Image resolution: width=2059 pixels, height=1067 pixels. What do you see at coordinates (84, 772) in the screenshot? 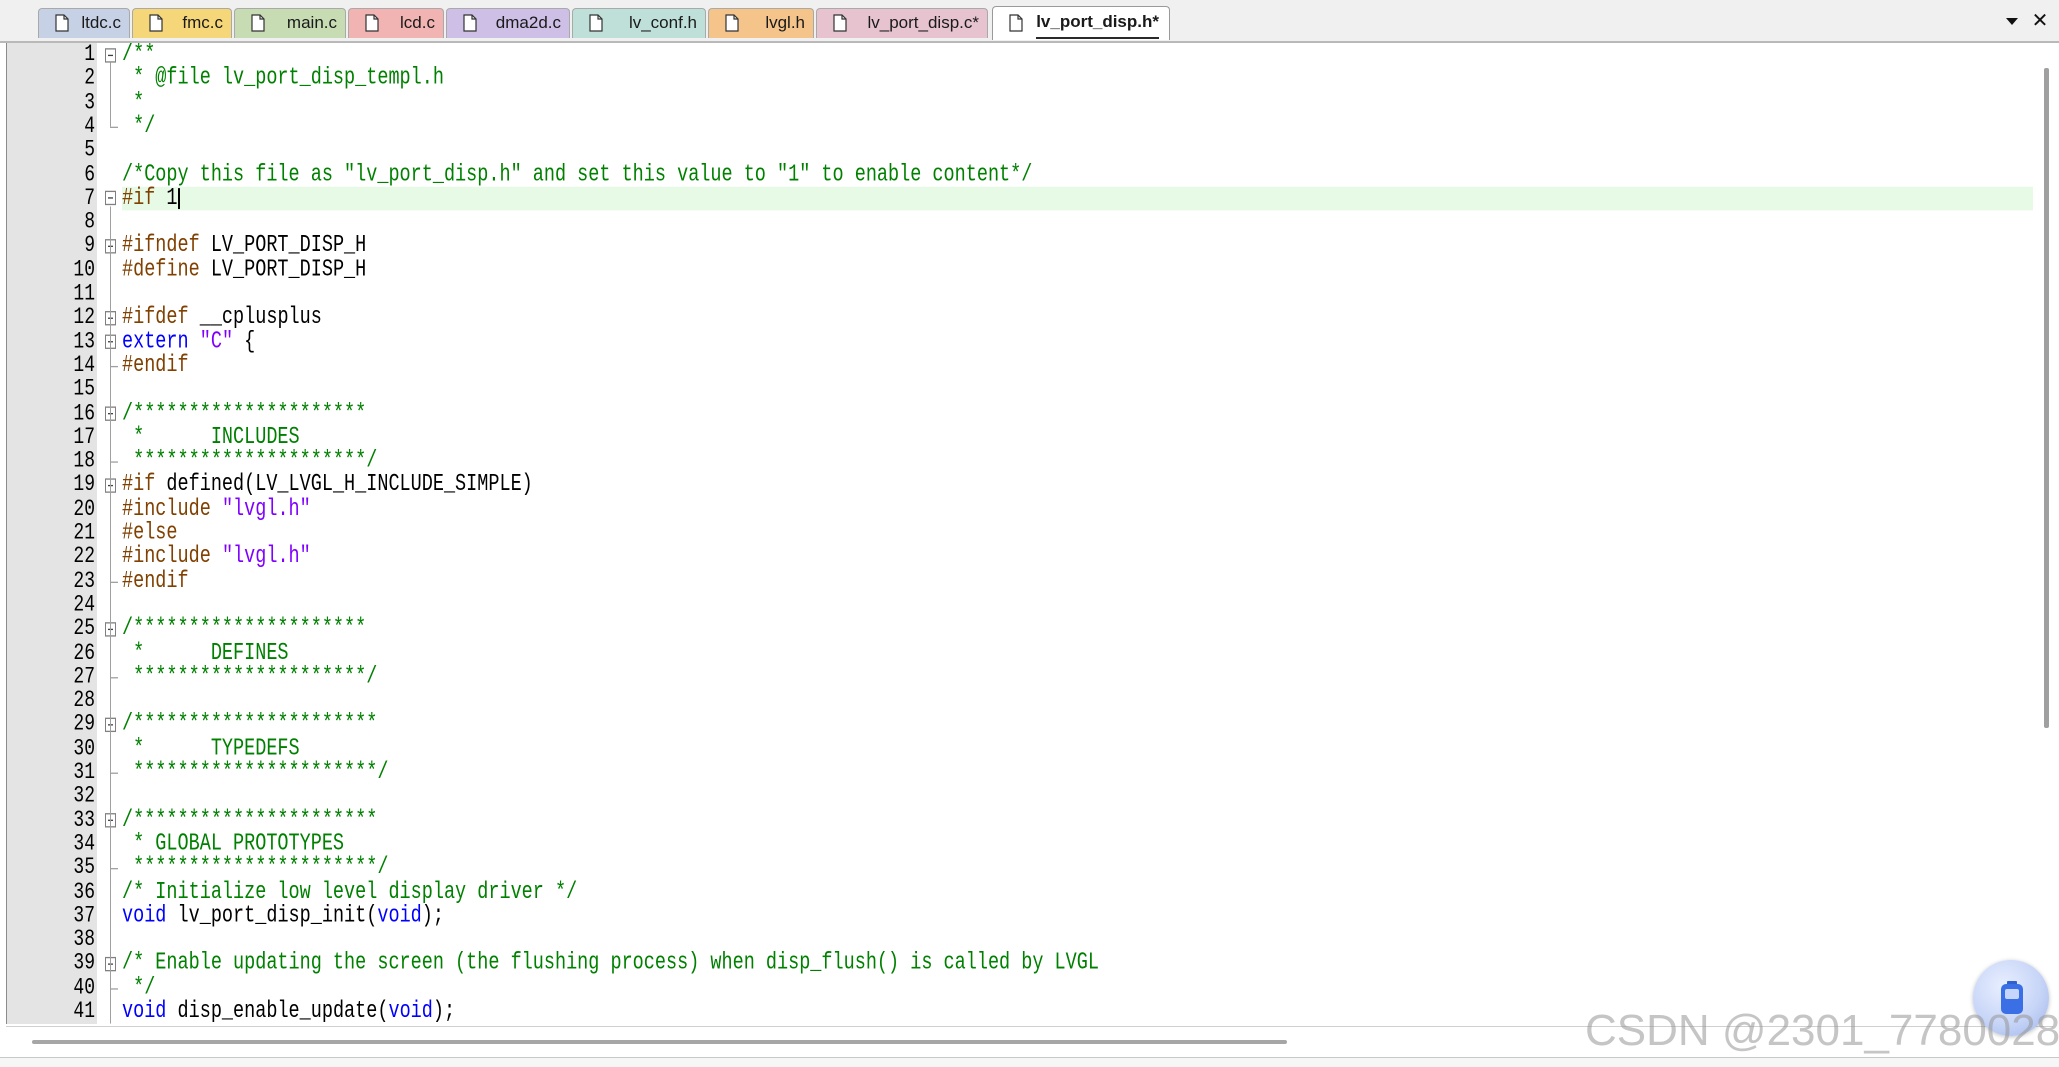
I see `line-number: 31` at bounding box center [84, 772].